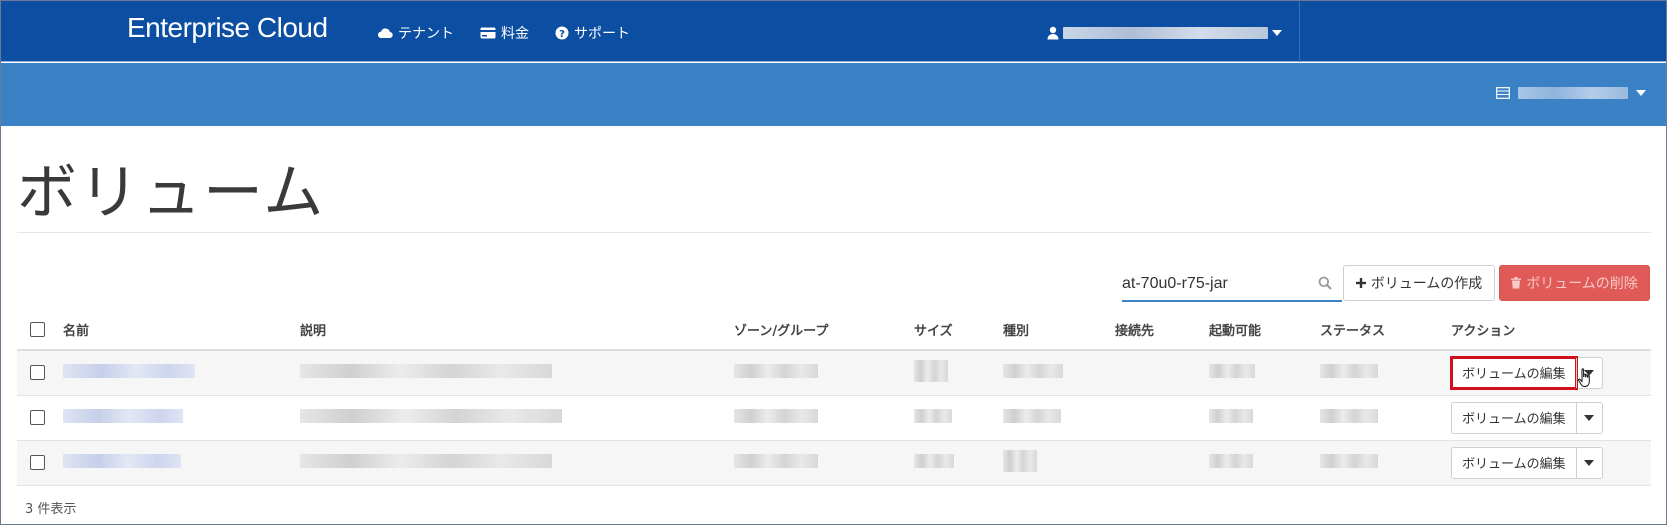 The height and width of the screenshot is (525, 1667). Describe the element at coordinates (227, 28) in the screenshot. I see `brand-logo: Enterprise Cloud` at that location.